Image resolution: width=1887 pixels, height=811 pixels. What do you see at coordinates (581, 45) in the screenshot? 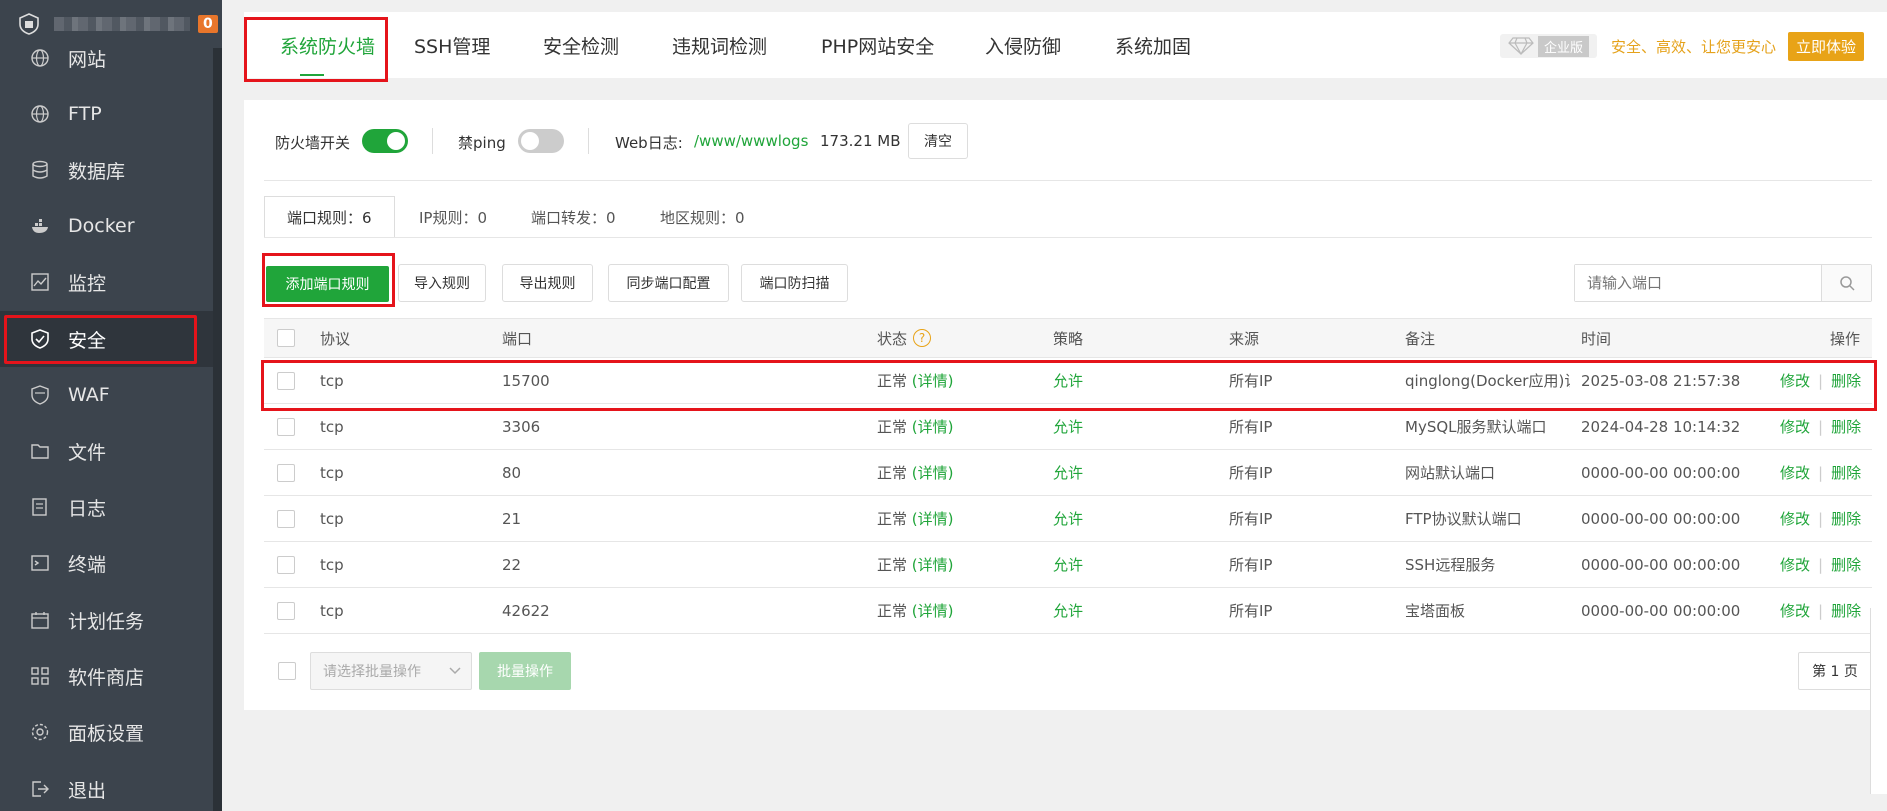
I see `tab-security-check: 安全检测` at bounding box center [581, 45].